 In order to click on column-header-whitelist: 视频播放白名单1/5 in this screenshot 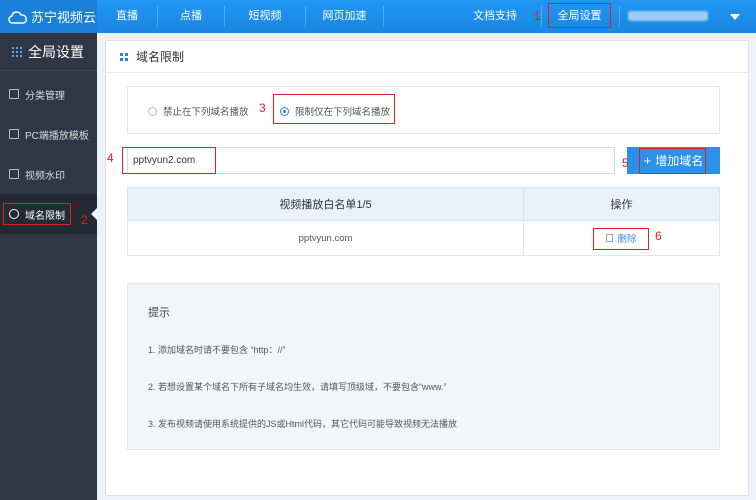, I will do `click(325, 204)`.